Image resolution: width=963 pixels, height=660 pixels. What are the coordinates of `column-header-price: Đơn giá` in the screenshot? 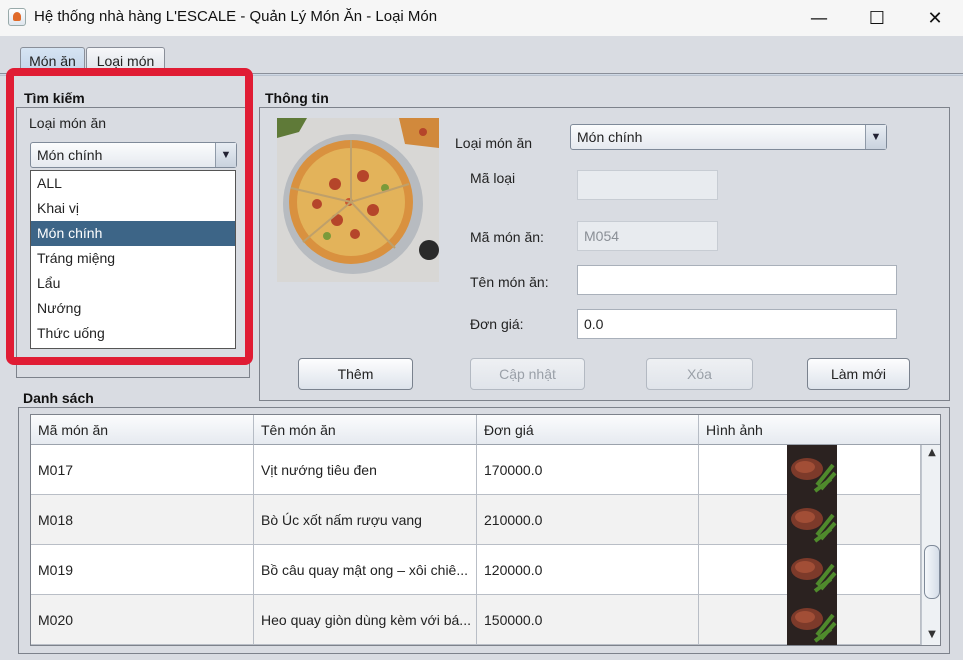 It's located at (588, 430).